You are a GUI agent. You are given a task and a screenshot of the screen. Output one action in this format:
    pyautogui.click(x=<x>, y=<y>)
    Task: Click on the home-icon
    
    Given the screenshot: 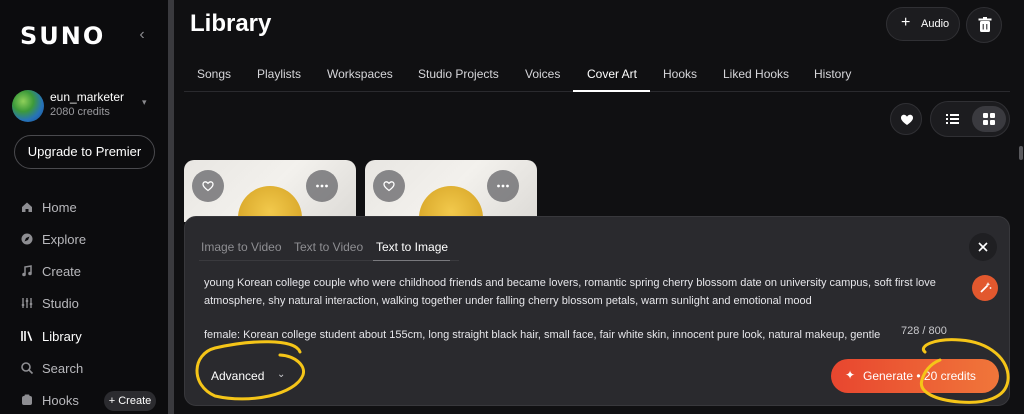 What is the action you would take?
    pyautogui.click(x=27, y=207)
    